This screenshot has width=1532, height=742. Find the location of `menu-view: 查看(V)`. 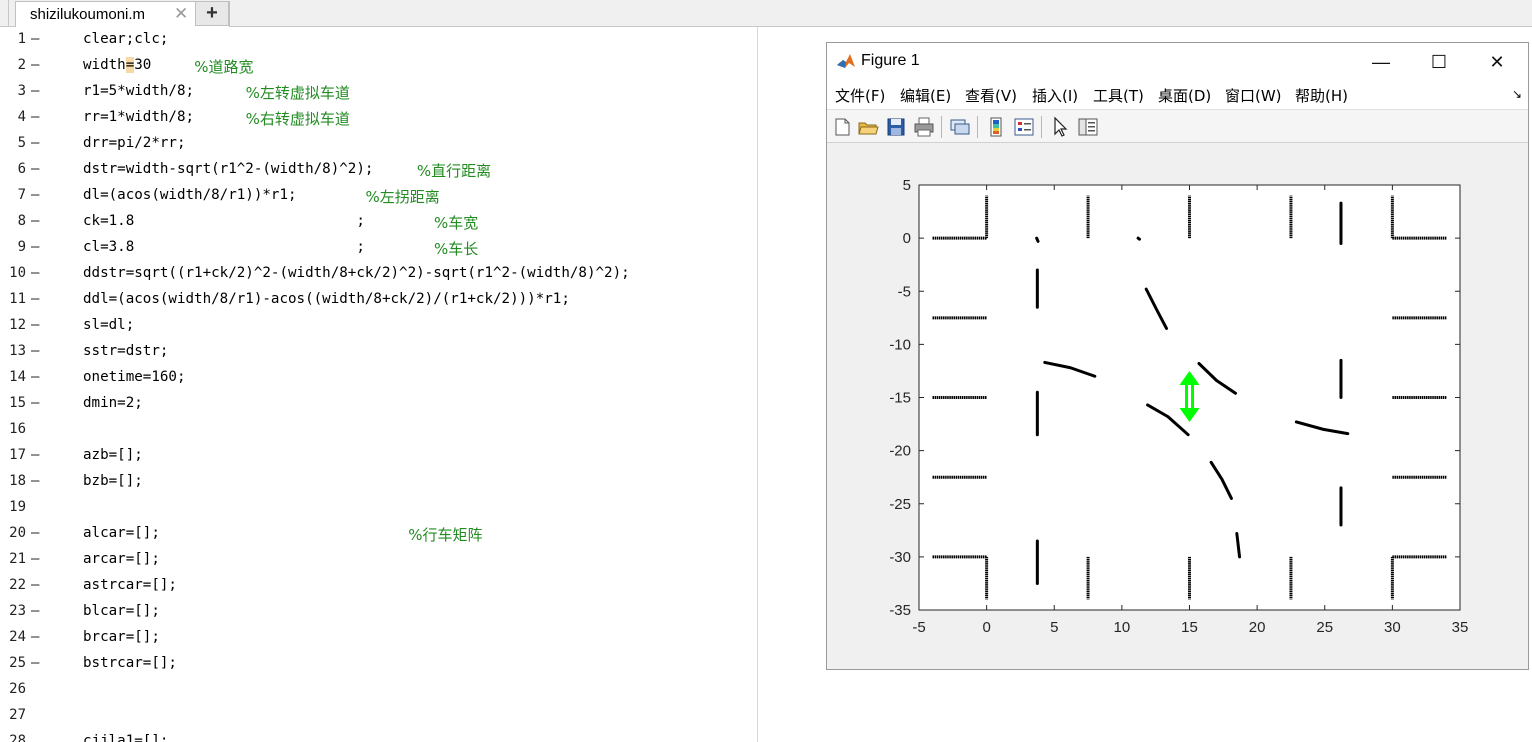

menu-view: 查看(V) is located at coordinates (991, 95).